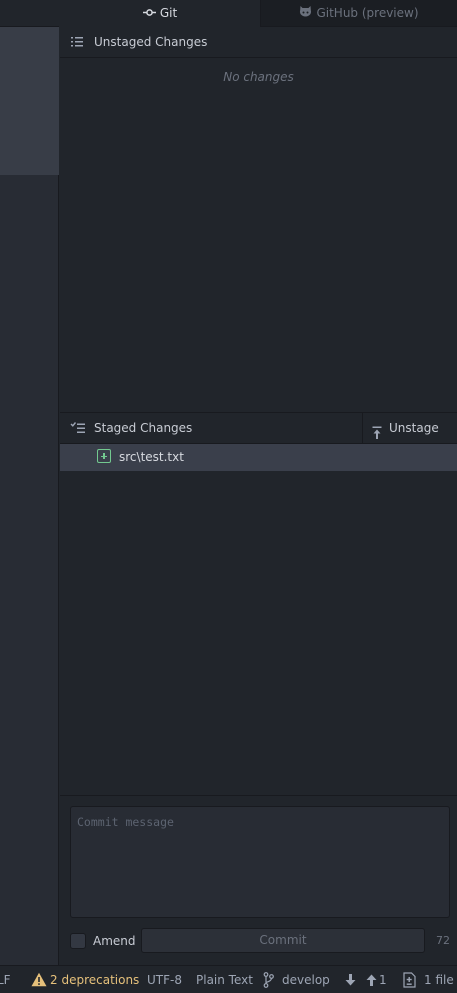 The image size is (457, 993). I want to click on editor-pane, so click(29, 482).